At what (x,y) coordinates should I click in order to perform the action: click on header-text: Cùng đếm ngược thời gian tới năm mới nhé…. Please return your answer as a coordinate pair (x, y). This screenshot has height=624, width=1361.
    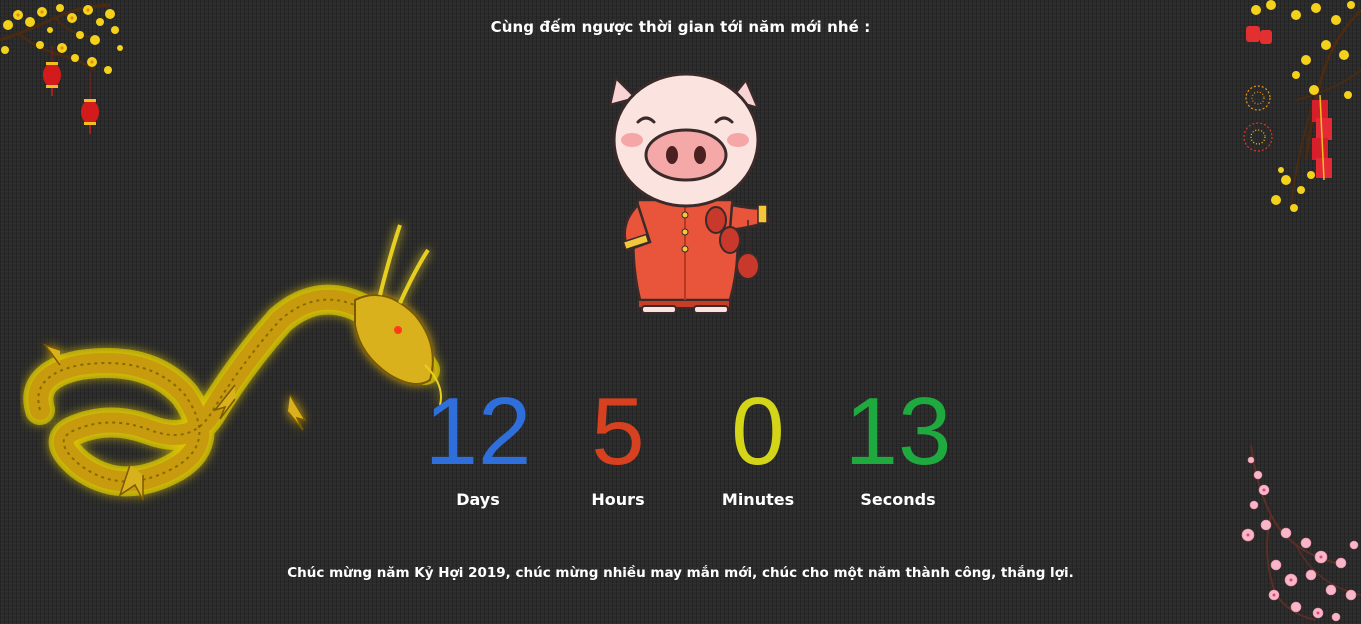
    Looking at the image, I should click on (680, 27).